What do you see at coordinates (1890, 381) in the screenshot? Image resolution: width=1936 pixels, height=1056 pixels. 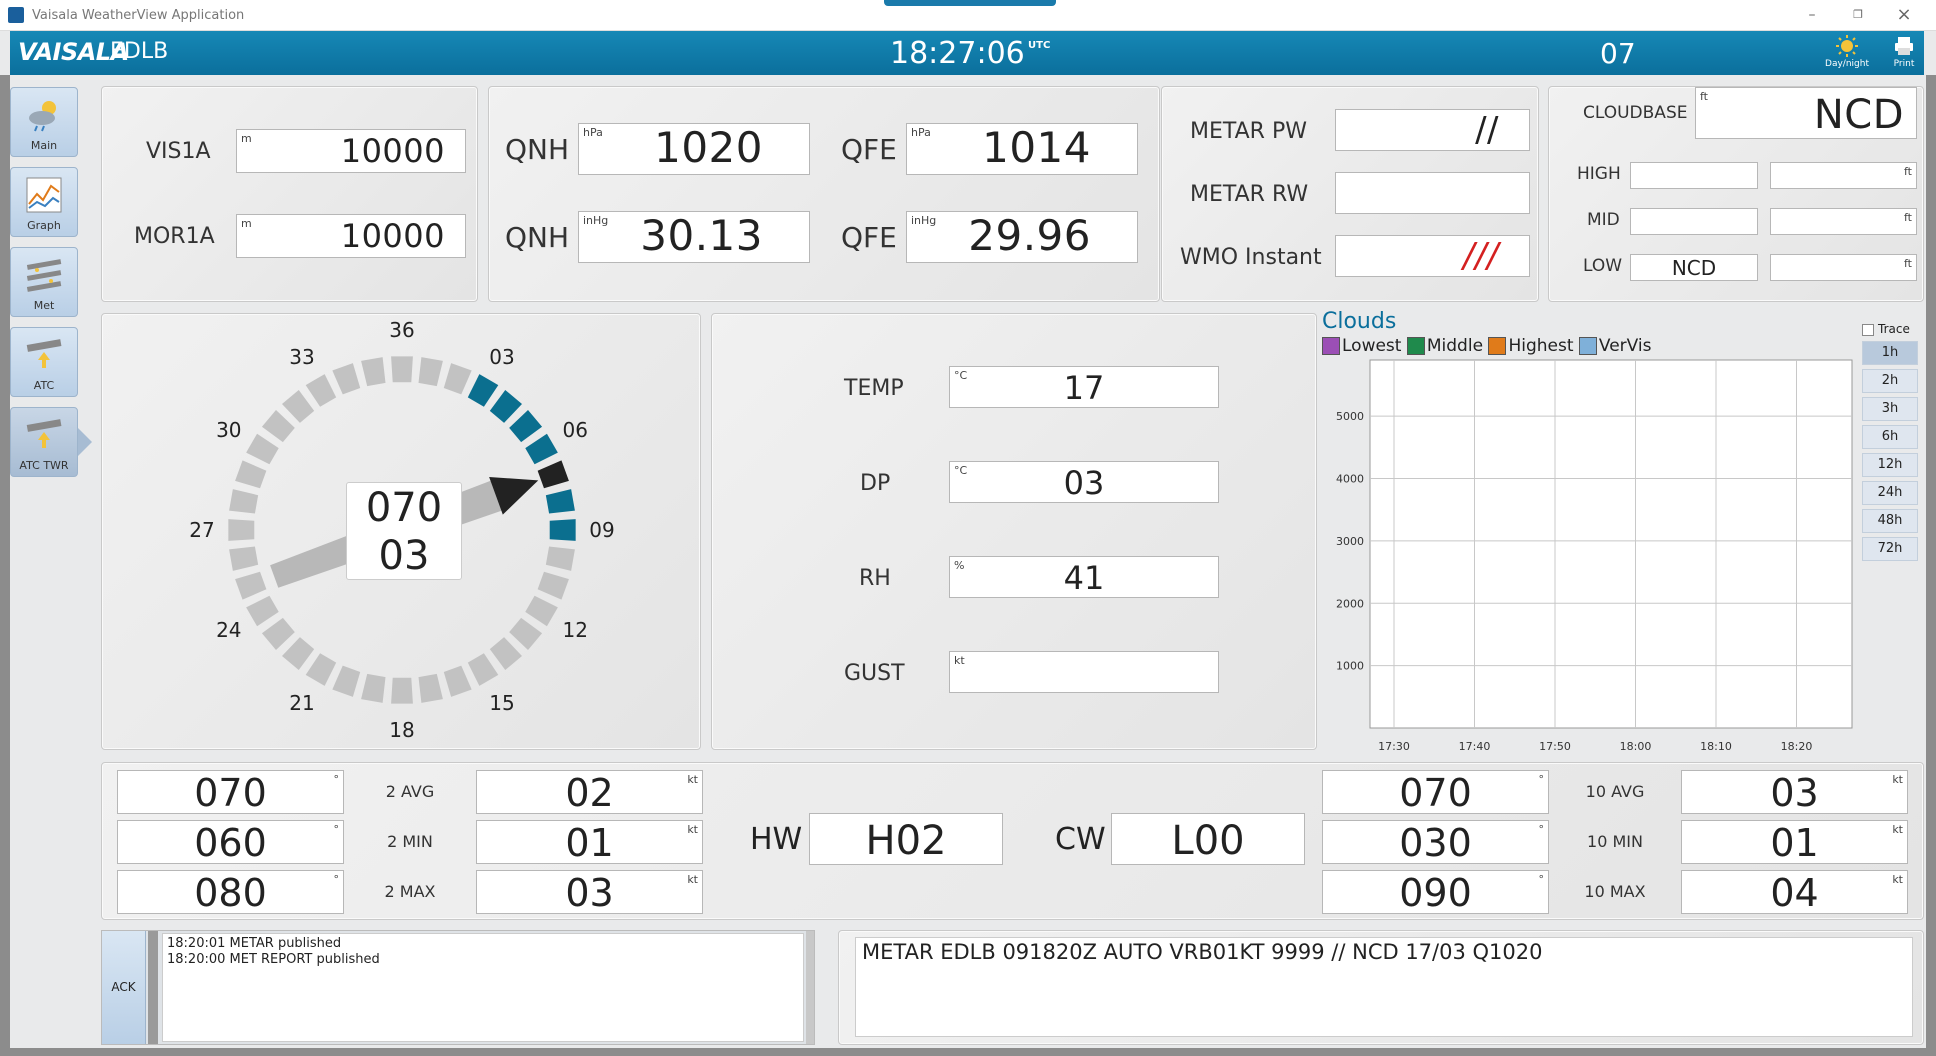 I see `range-button-2h: 2h` at bounding box center [1890, 381].